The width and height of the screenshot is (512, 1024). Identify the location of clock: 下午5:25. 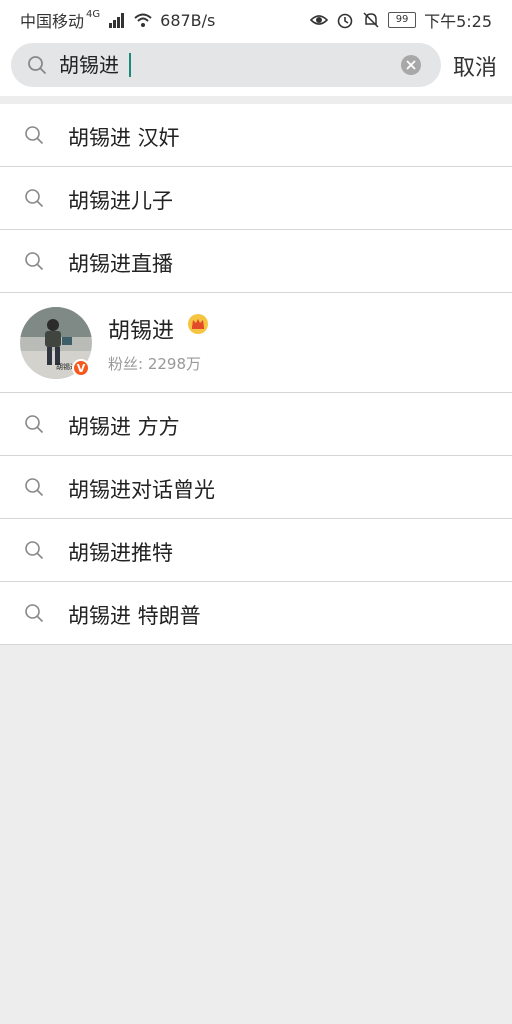
(458, 21).